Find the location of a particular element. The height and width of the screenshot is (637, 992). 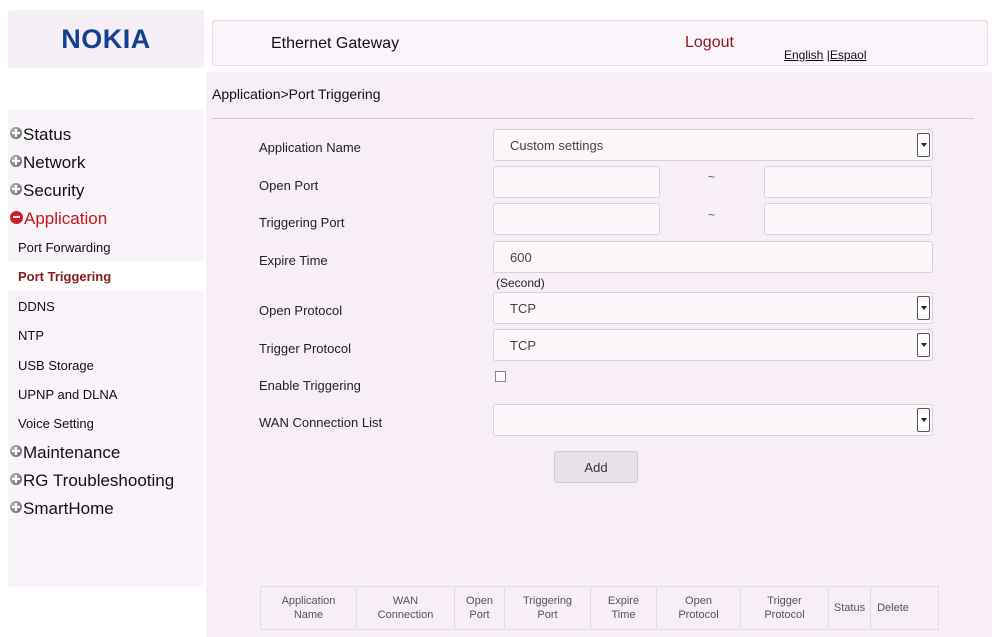

column-header-status: Status is located at coordinates (850, 608).